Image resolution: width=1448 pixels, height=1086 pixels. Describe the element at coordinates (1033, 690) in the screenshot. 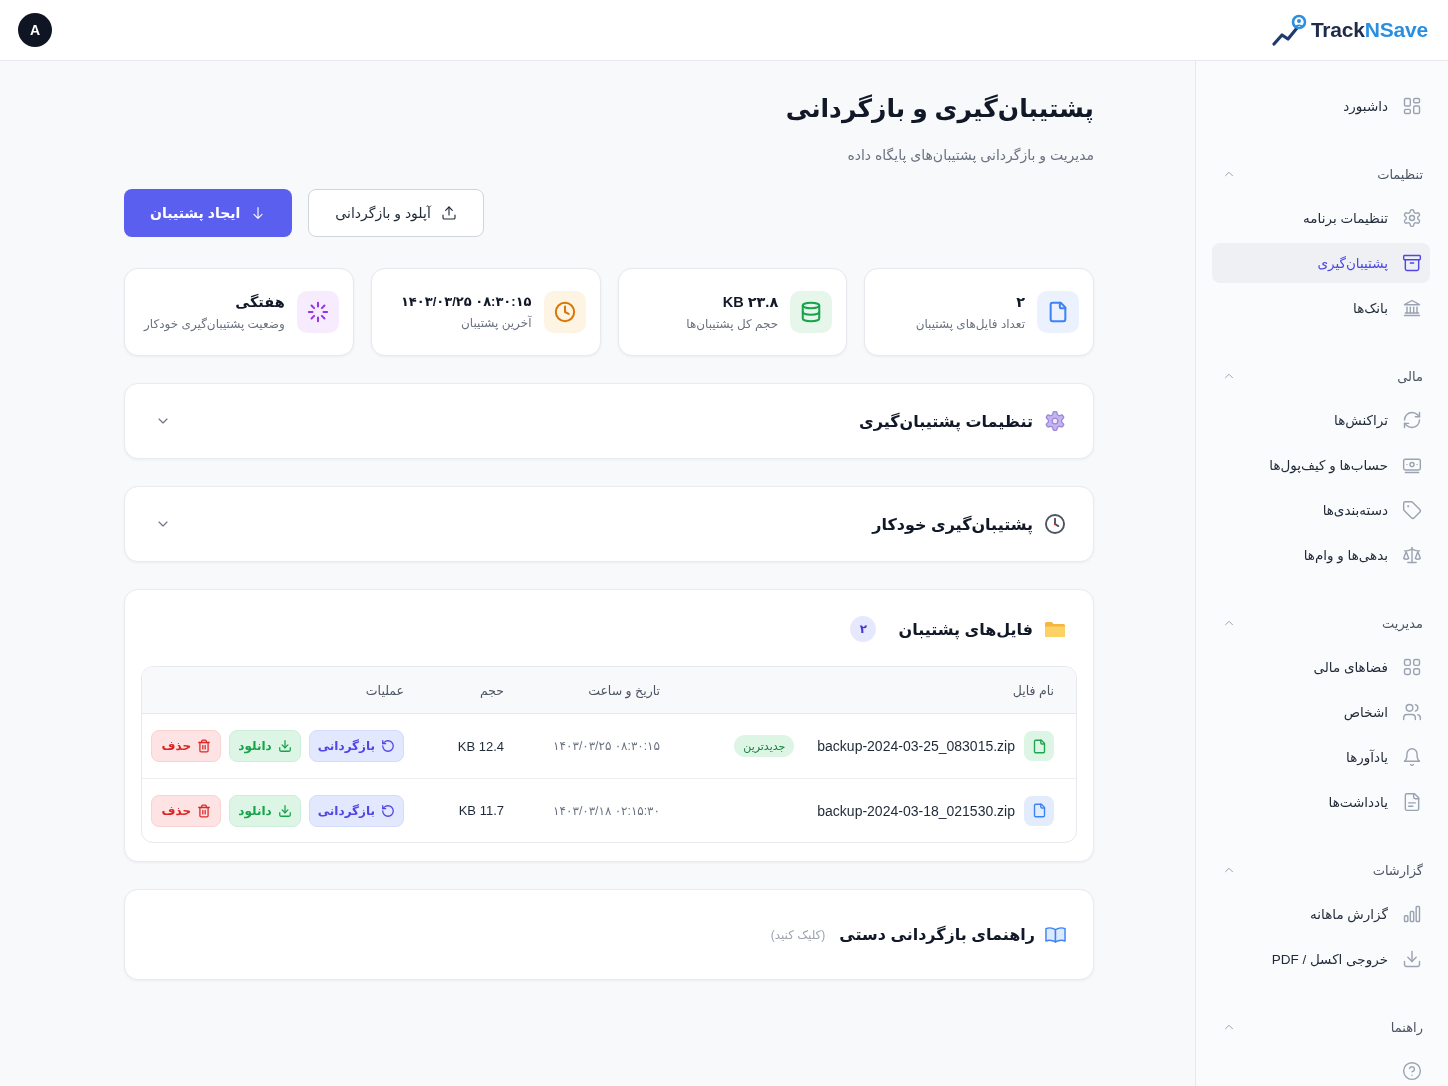

I see `column-header: نام فایل` at that location.